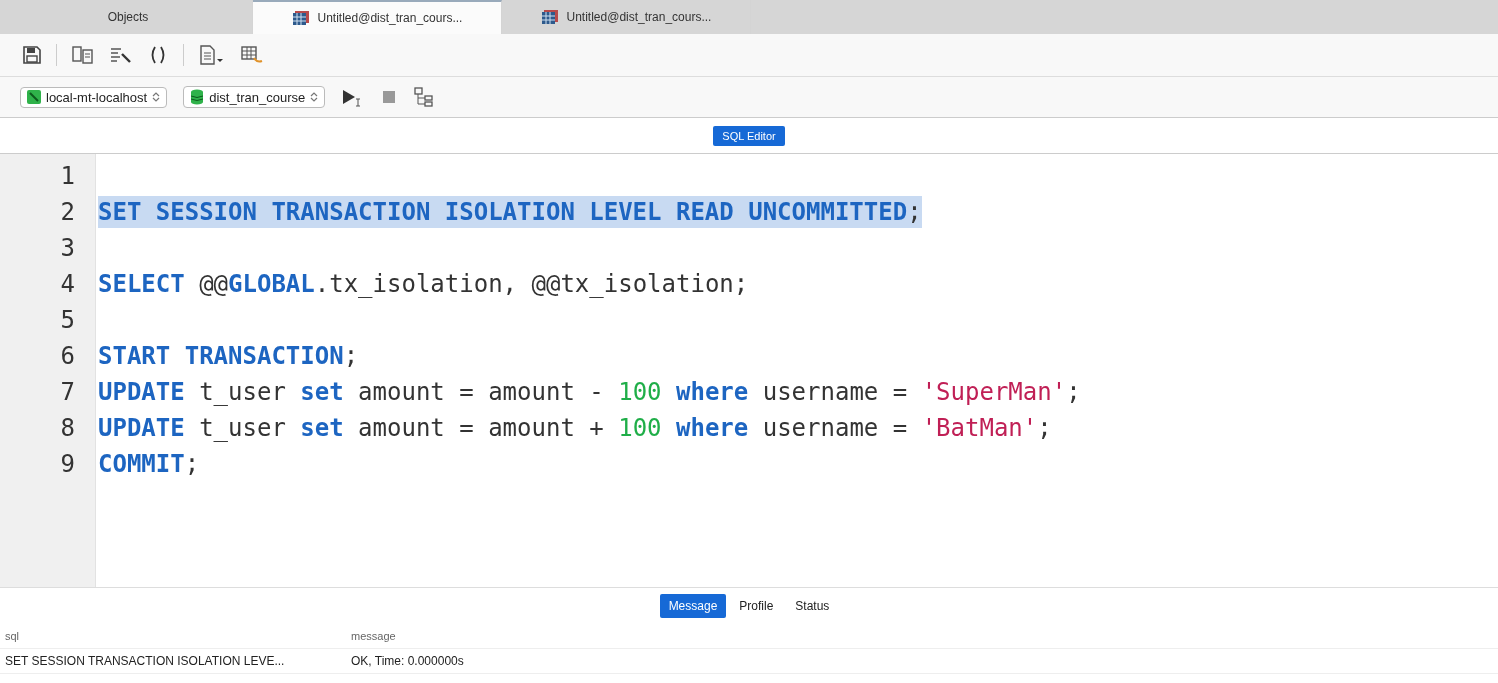 The width and height of the screenshot is (1498, 683). What do you see at coordinates (149, 464) in the screenshot?
I see `code-line: COMMIT;` at bounding box center [149, 464].